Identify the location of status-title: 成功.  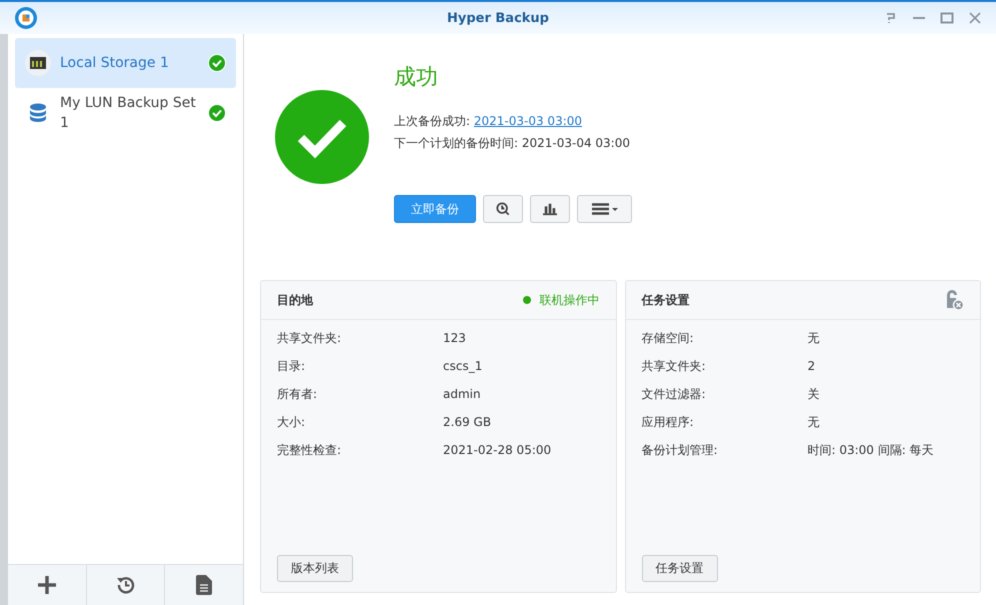
(416, 78).